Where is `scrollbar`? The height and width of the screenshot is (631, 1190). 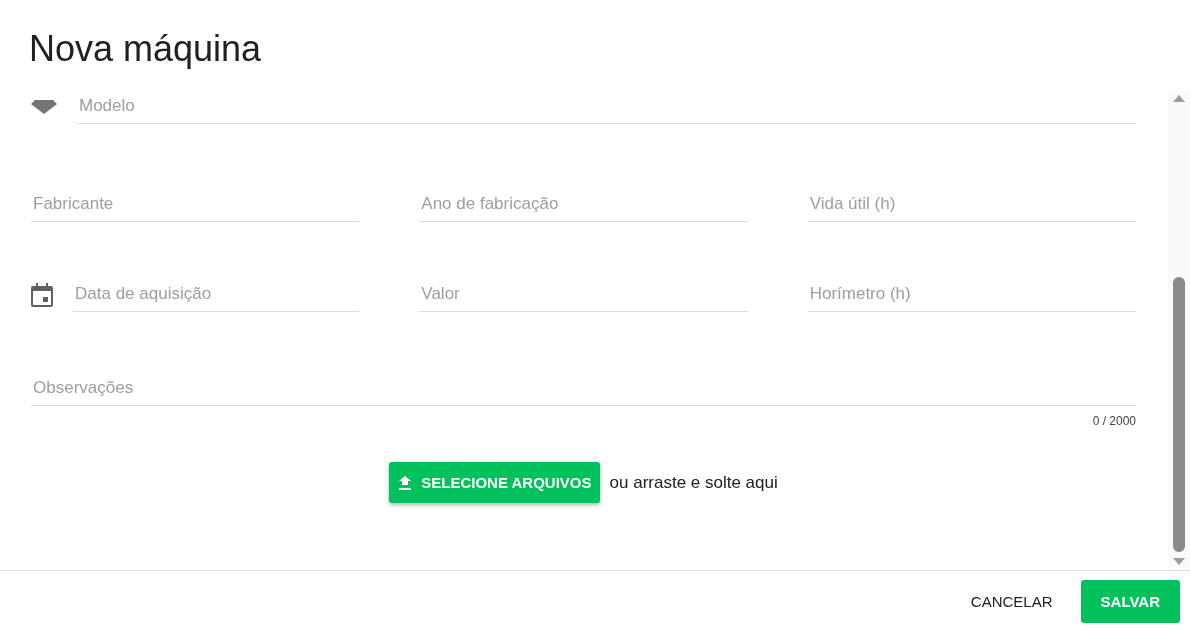 scrollbar is located at coordinates (1179, 330).